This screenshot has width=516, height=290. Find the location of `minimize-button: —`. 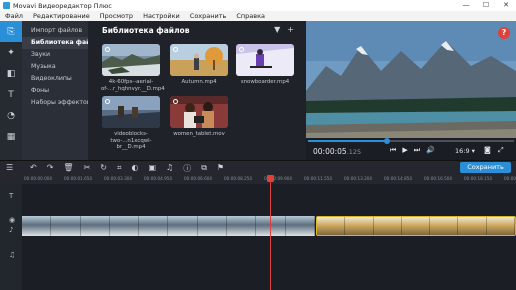

minimize-button: — is located at coordinates (466, 5).